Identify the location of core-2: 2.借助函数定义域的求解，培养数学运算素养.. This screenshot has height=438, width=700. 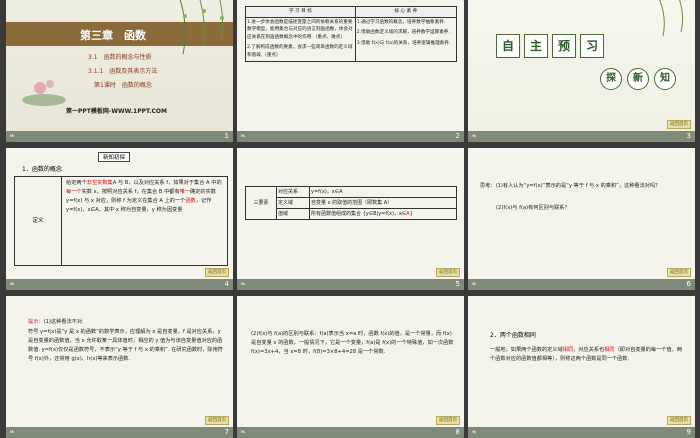
(403, 33).